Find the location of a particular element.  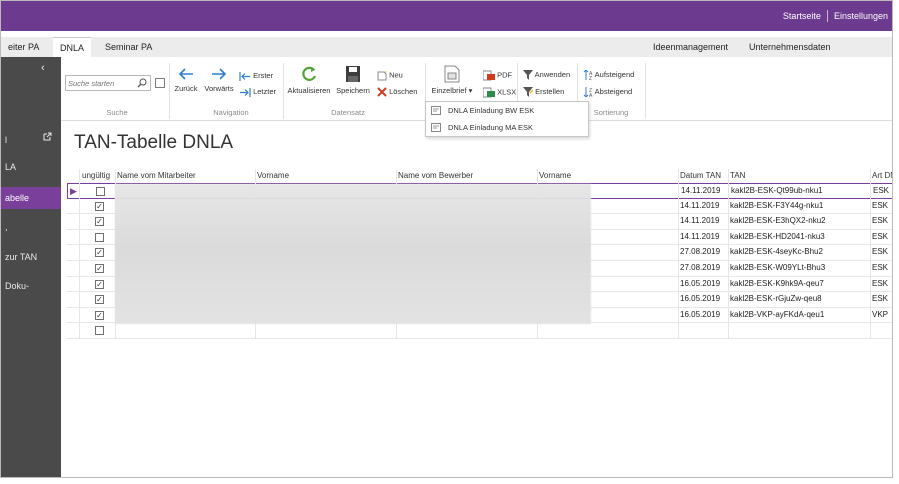

last-icon is located at coordinates (245, 92).